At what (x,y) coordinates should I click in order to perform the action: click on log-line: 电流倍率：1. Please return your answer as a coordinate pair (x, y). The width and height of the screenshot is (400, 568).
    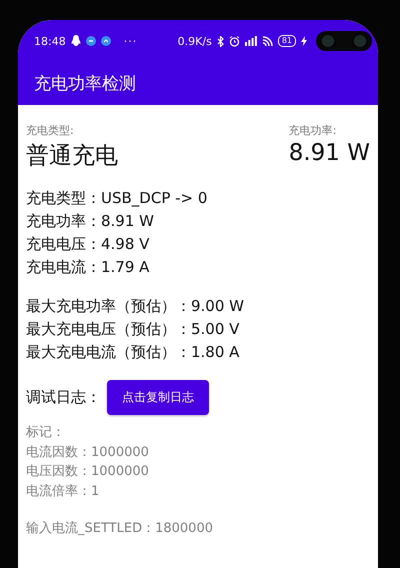
    Looking at the image, I should click on (63, 491).